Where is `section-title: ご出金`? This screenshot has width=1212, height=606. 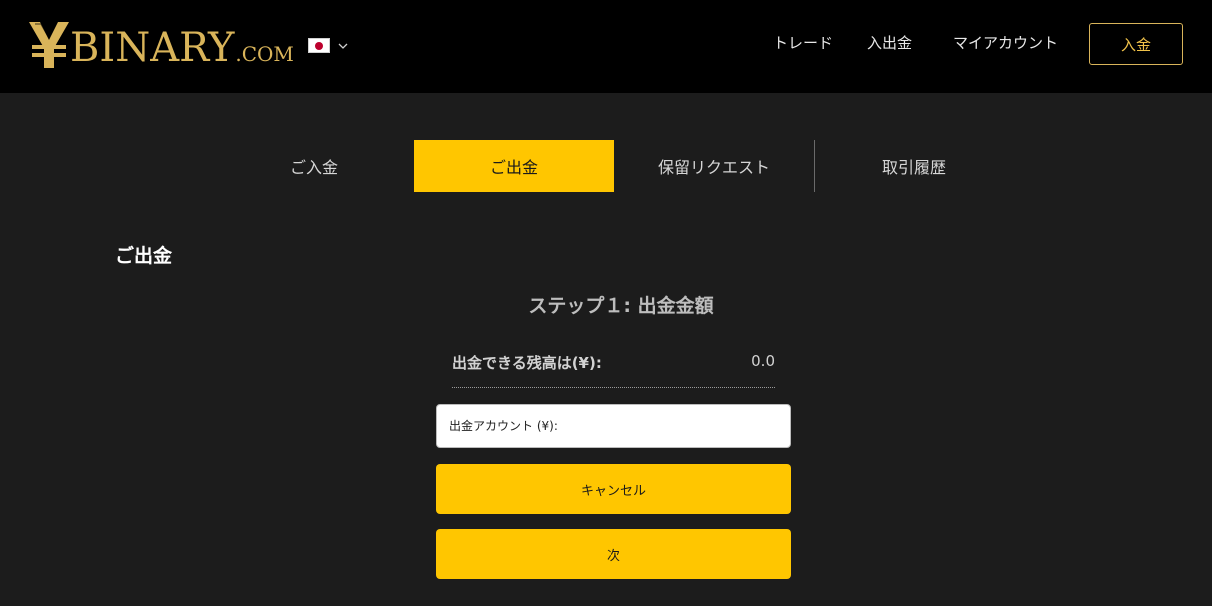
section-title: ご出金 is located at coordinates (144, 256).